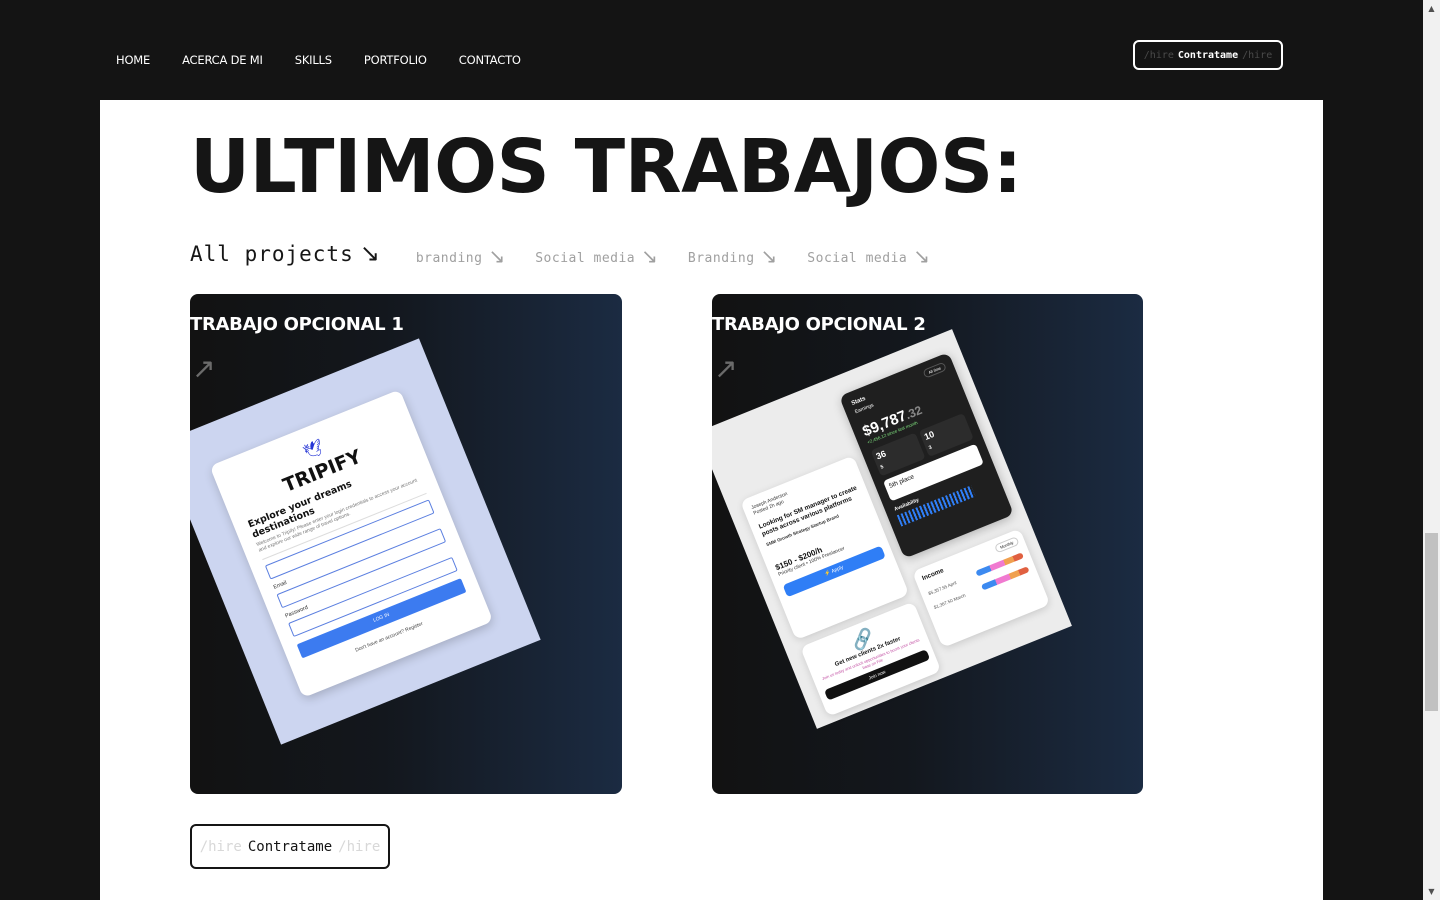 This screenshot has width=1440, height=900. I want to click on filter-branding: branding ↘, so click(460, 256).